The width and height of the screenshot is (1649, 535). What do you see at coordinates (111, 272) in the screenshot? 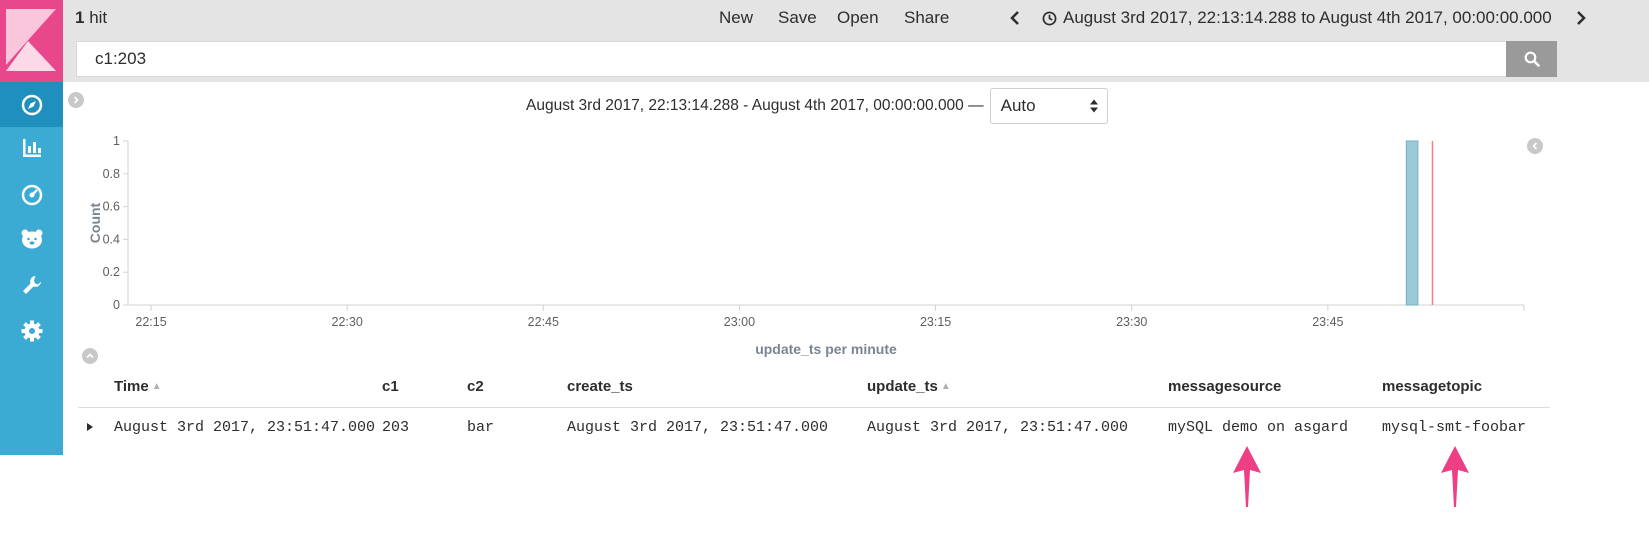
I see `y-tick-label: 0.2` at bounding box center [111, 272].